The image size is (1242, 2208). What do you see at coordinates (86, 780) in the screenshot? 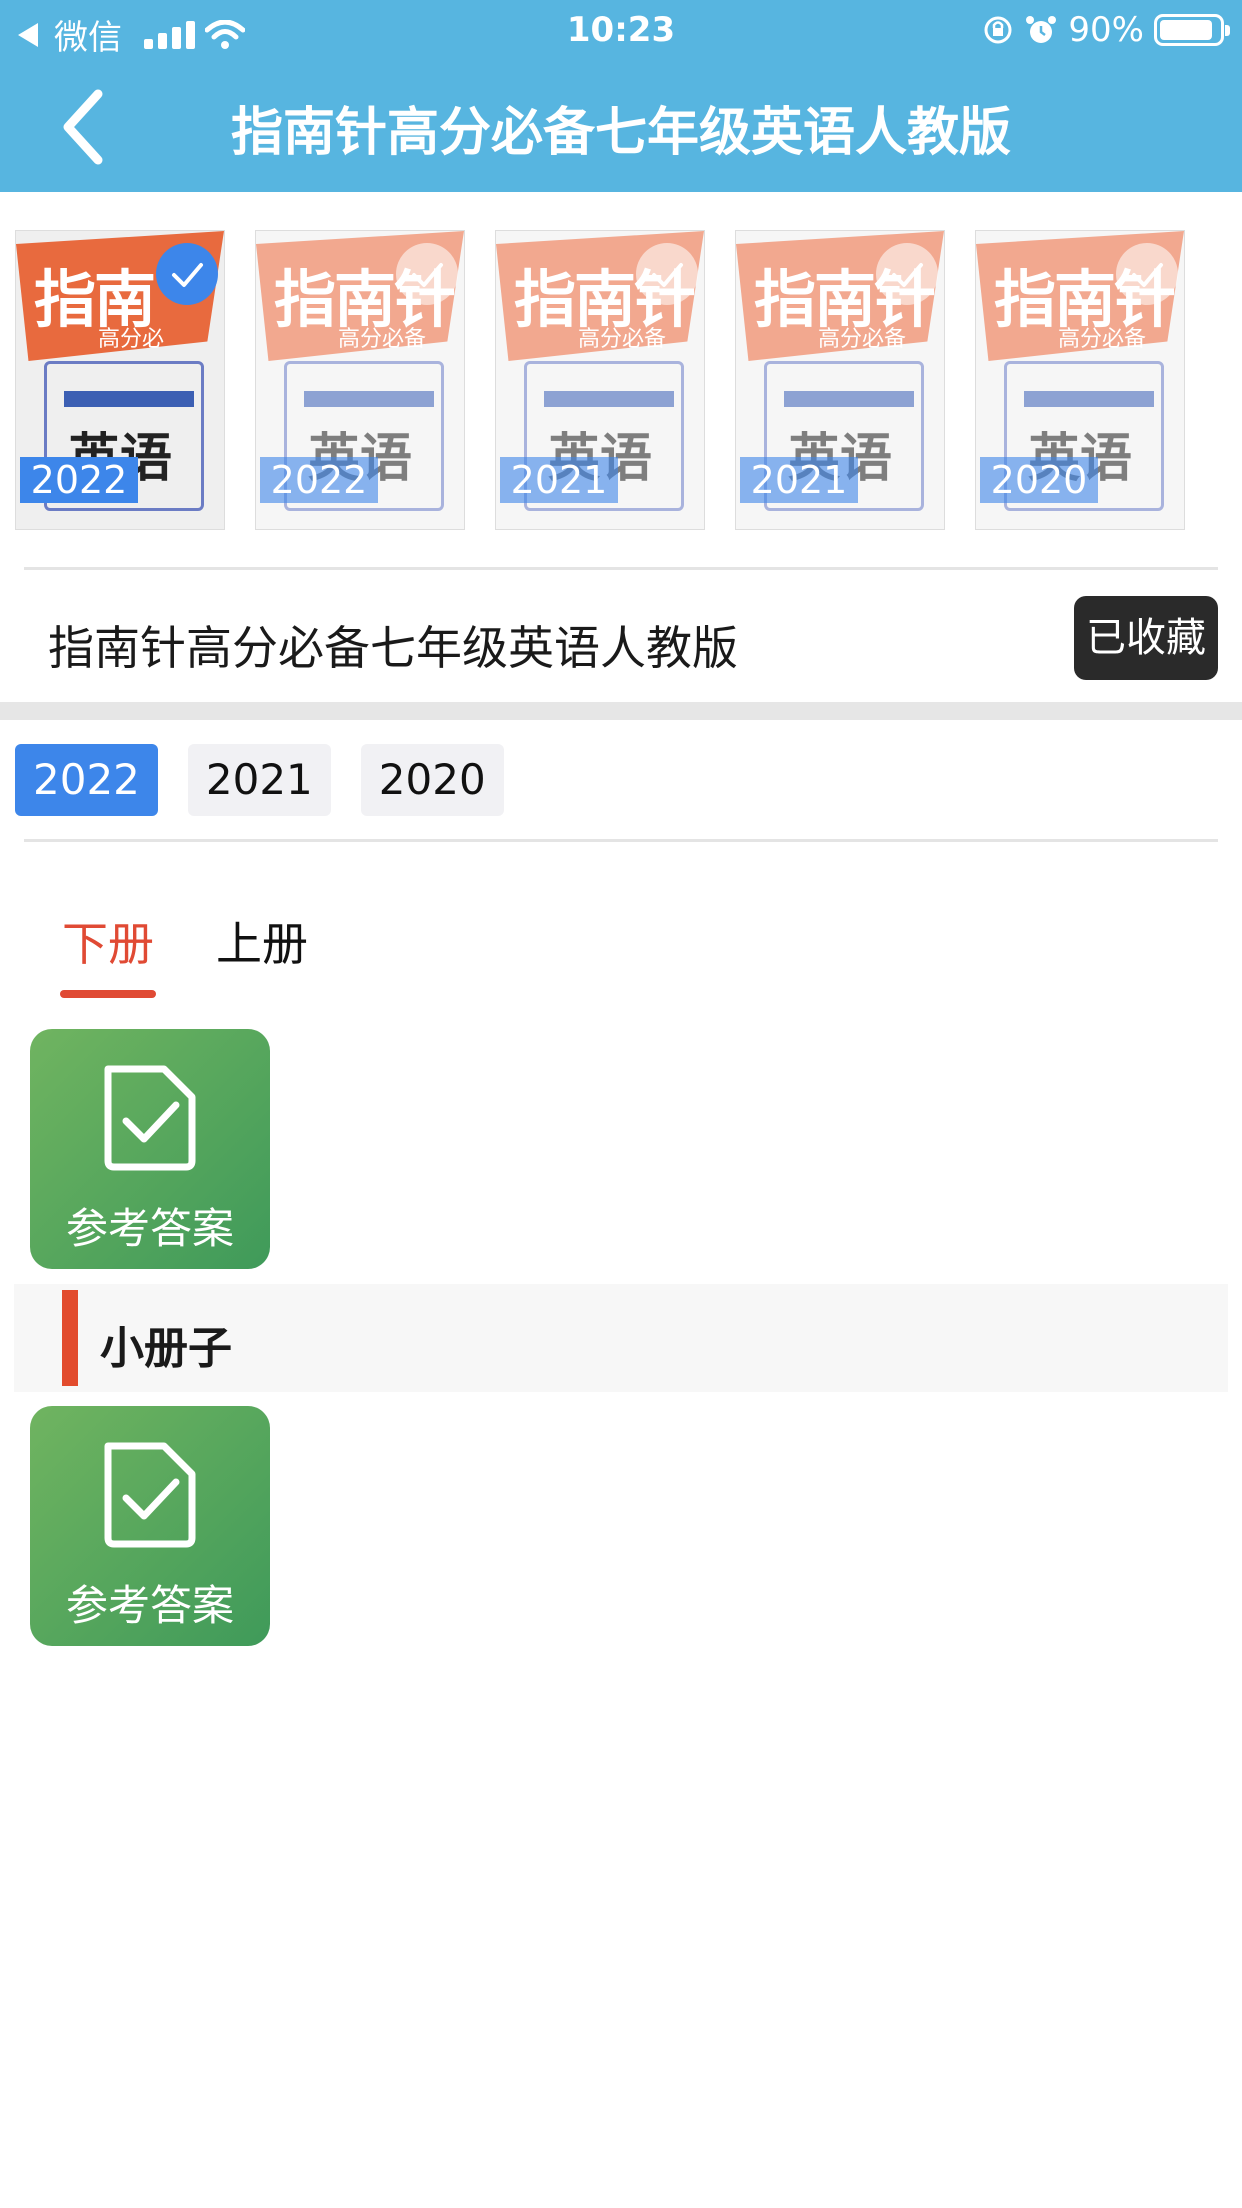
I see `year-chip-2022: 2022` at bounding box center [86, 780].